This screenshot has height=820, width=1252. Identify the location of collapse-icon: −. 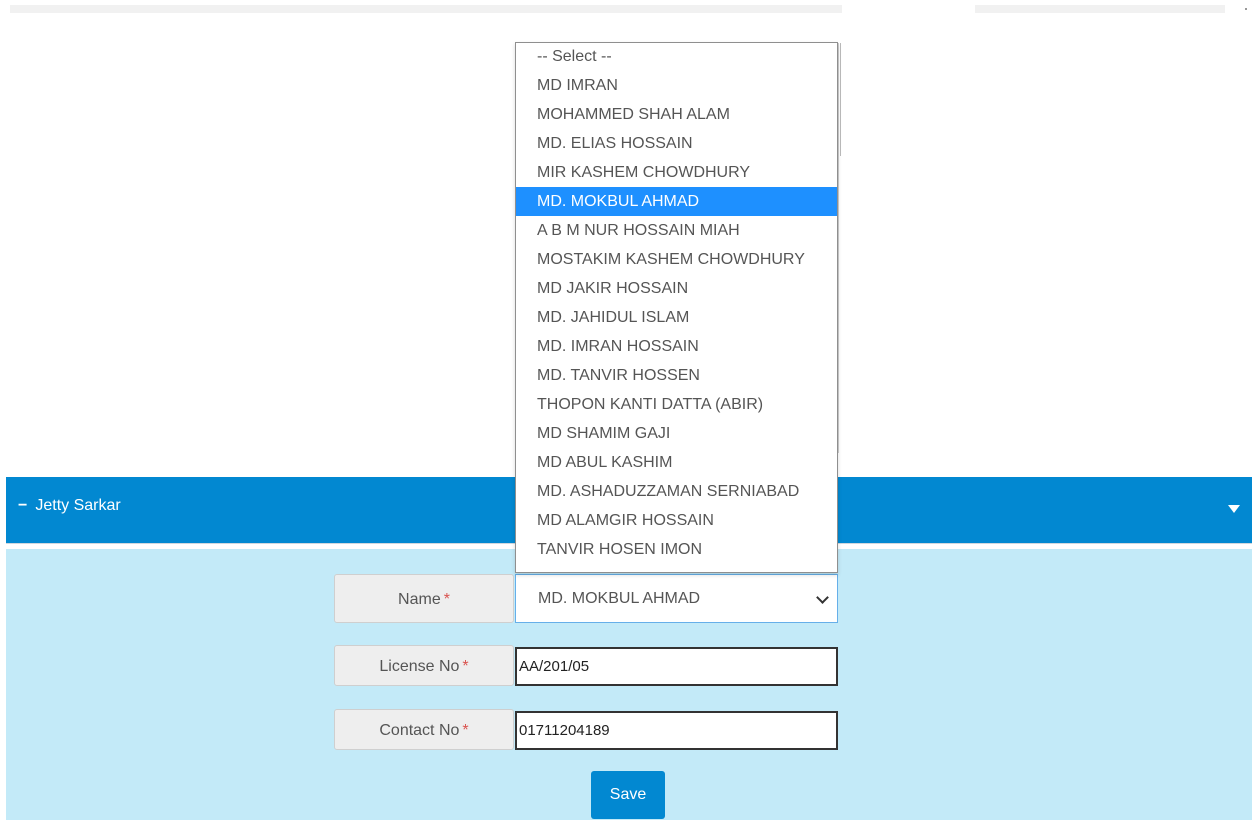
(22, 506).